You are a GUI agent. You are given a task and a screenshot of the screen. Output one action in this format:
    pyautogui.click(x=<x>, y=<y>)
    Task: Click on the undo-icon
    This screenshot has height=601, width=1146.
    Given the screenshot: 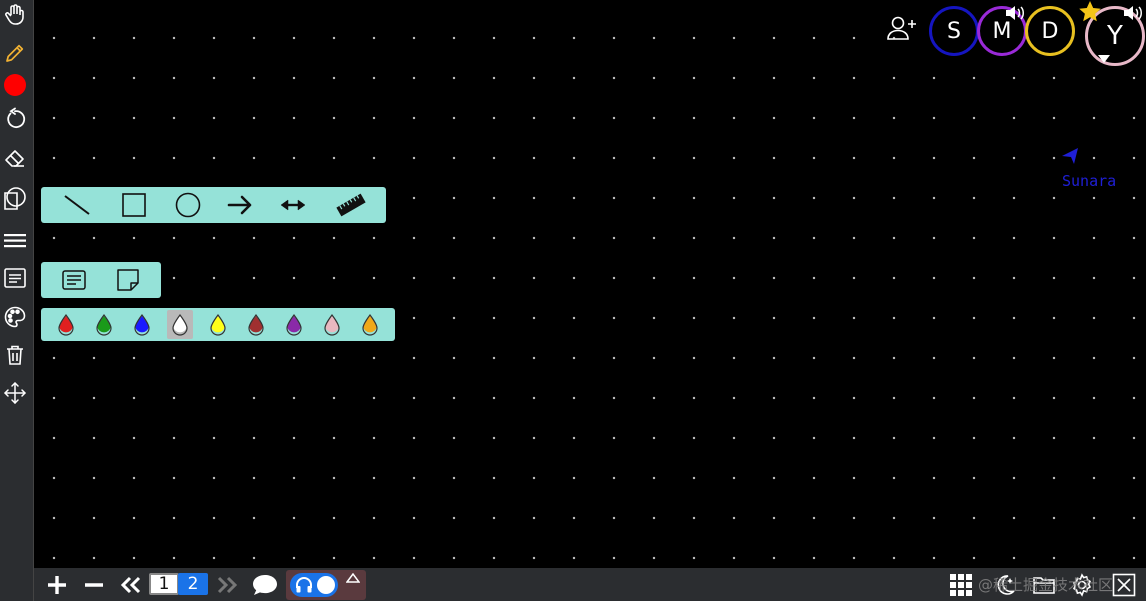 What is the action you would take?
    pyautogui.click(x=15, y=119)
    